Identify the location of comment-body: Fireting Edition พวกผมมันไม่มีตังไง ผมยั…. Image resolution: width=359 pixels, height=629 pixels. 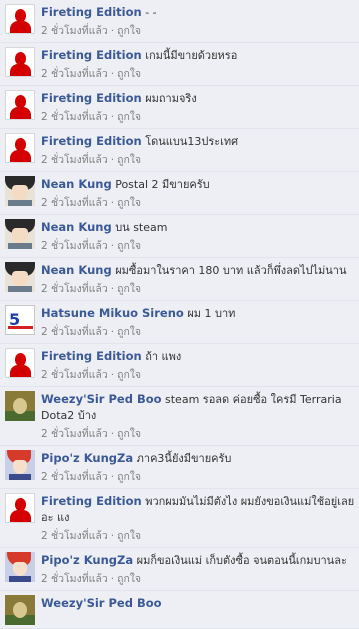
(200, 518).